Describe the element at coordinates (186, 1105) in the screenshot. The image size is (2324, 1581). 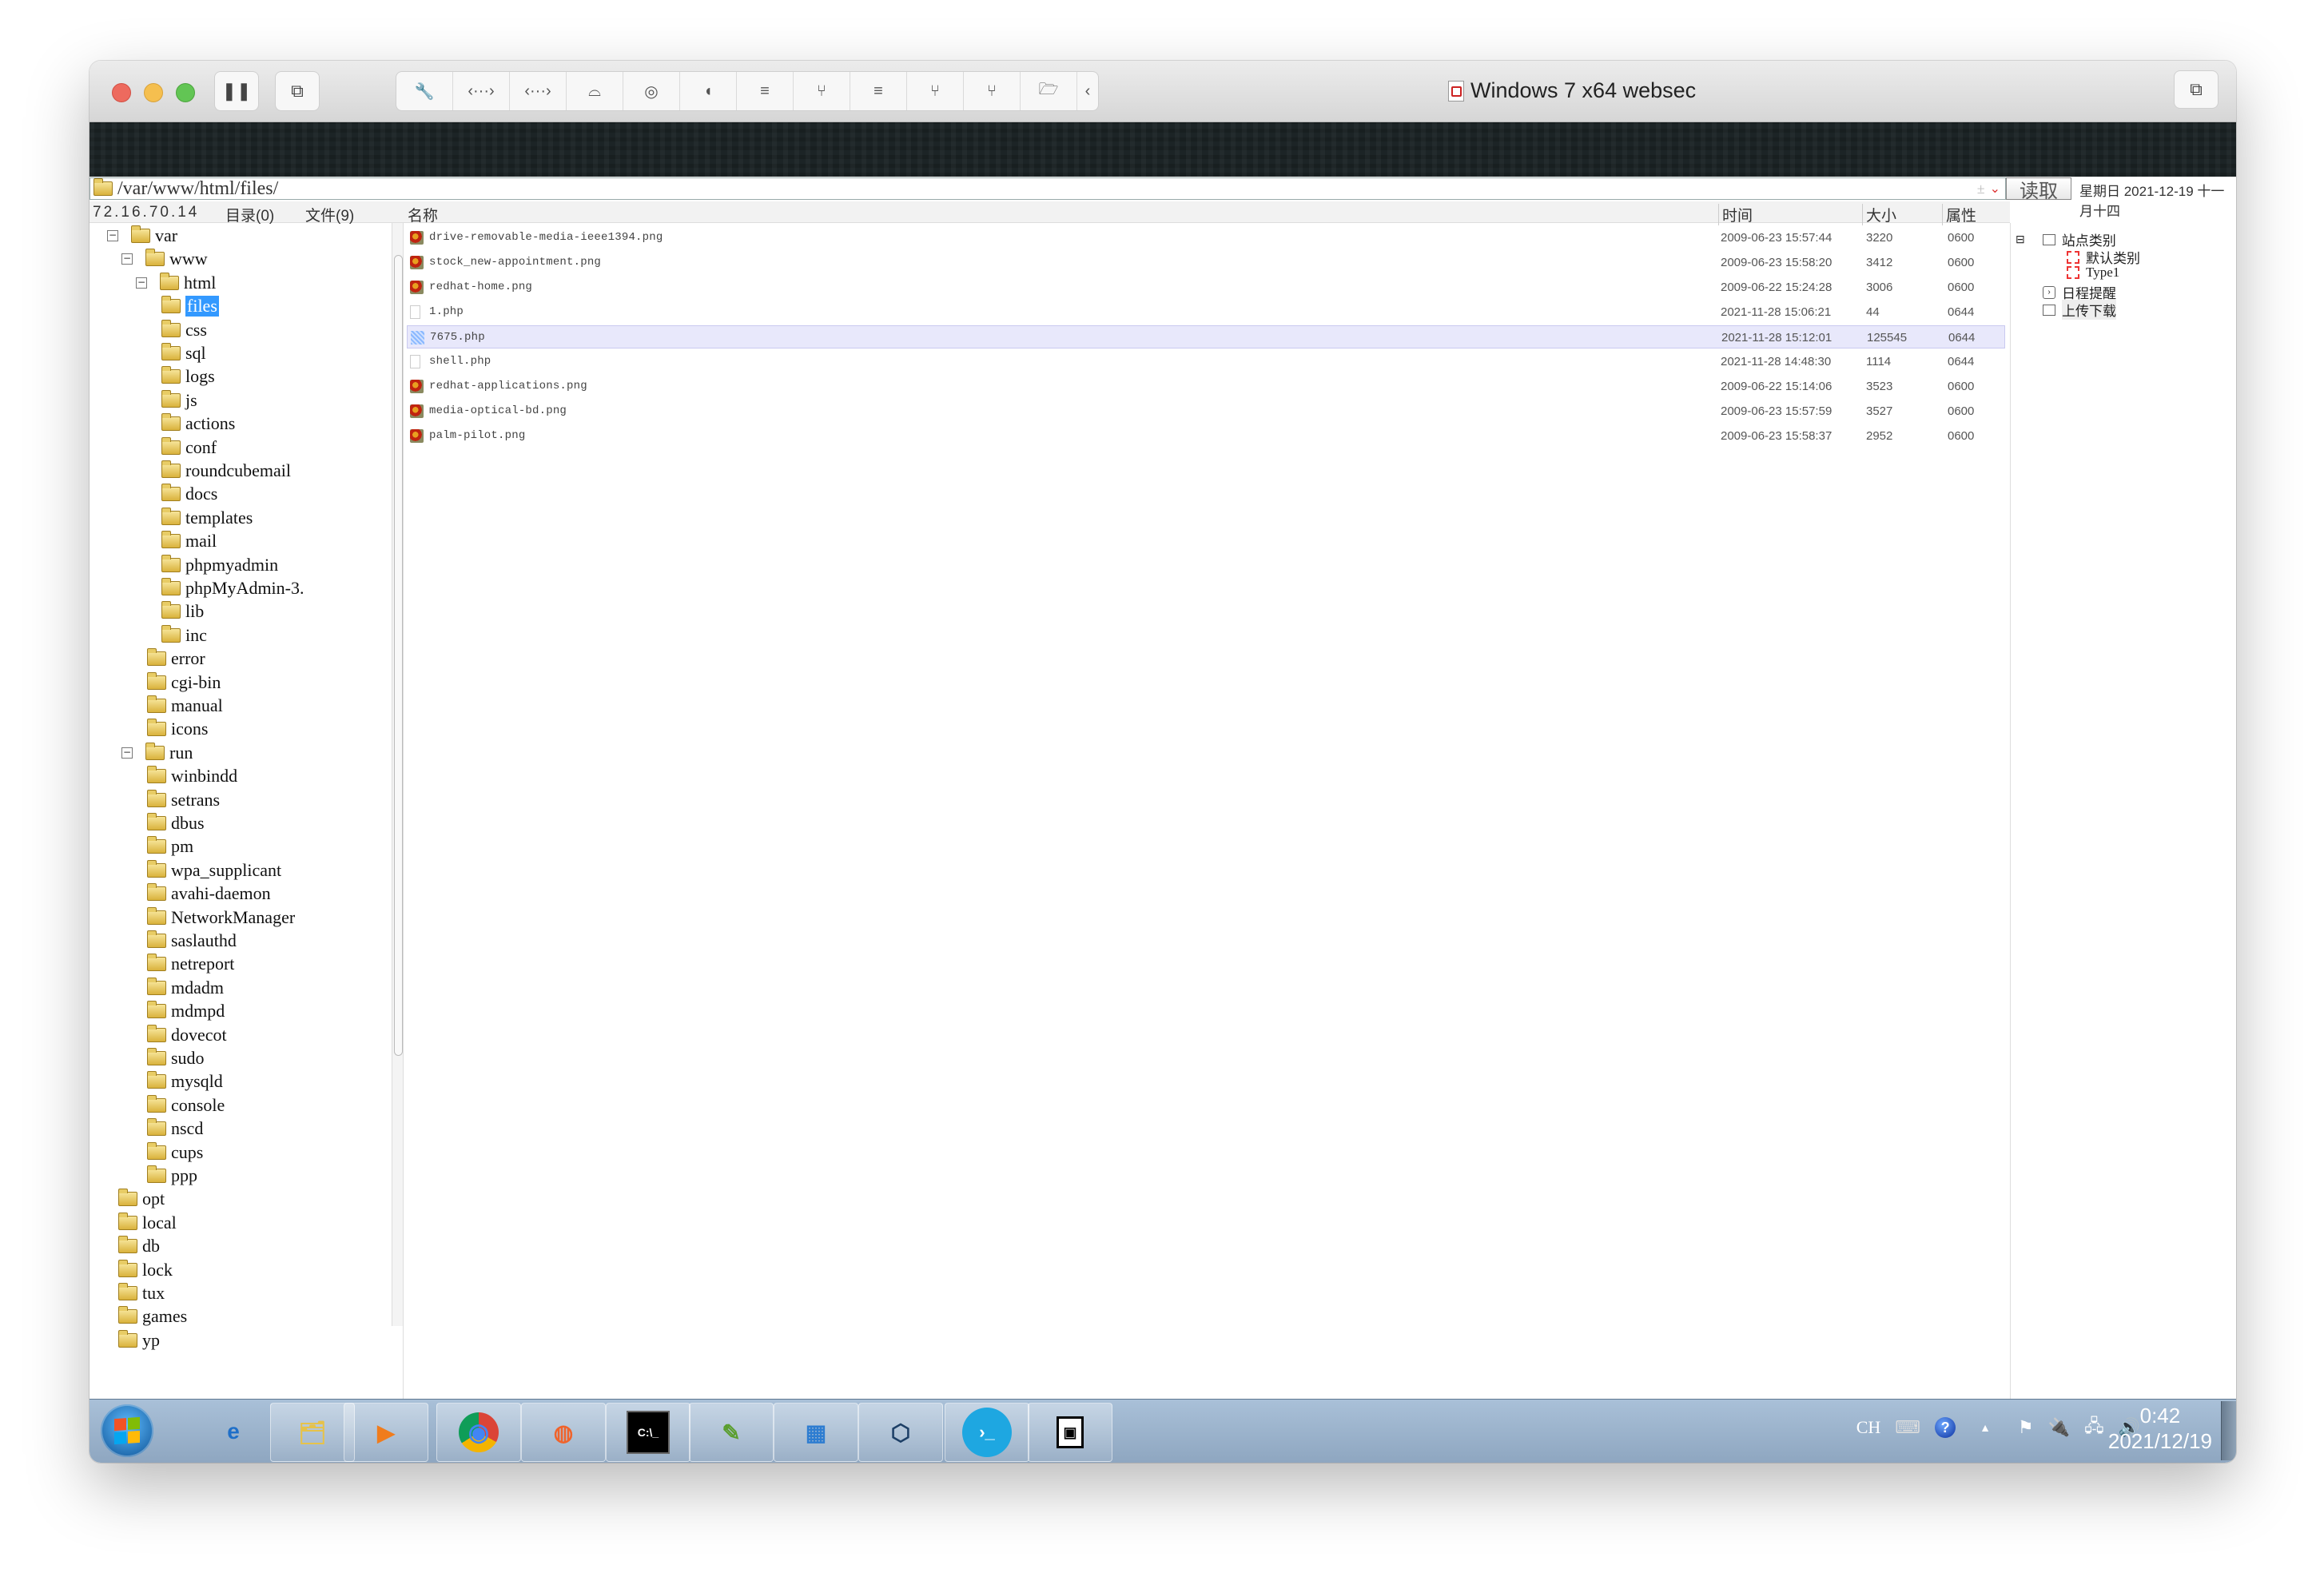
I see `tree-item: console` at that location.